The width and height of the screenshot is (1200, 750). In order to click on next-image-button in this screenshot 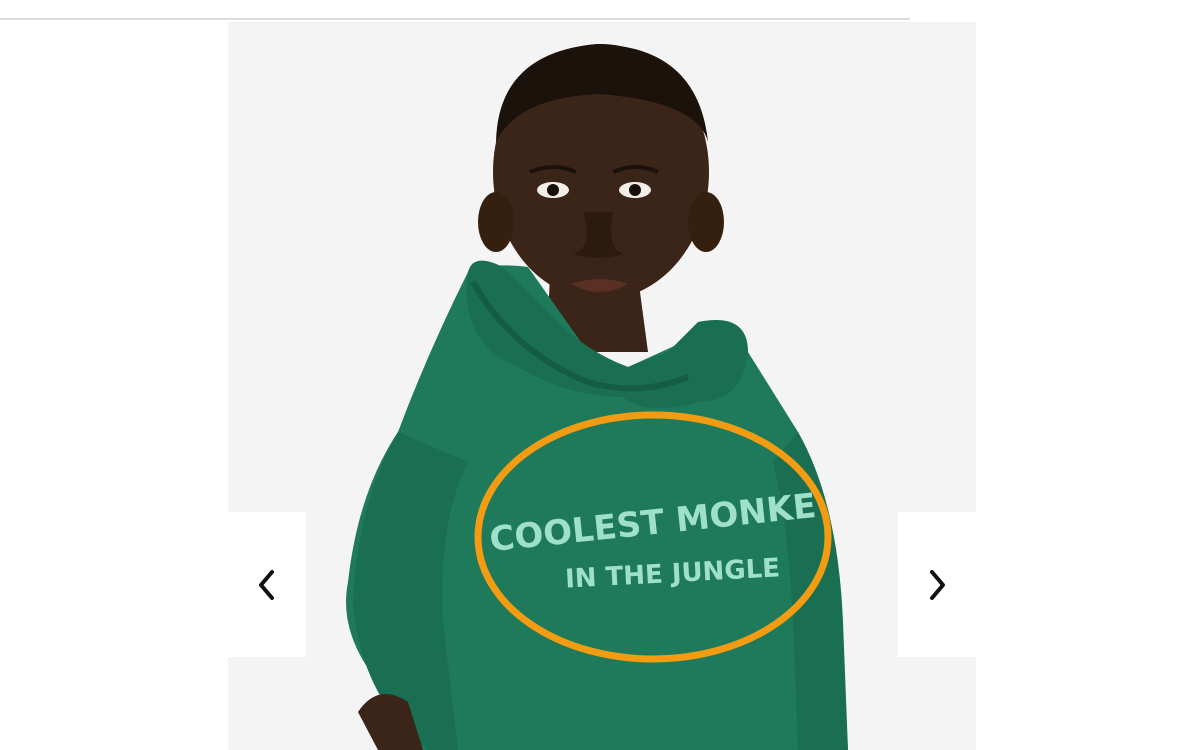, I will do `click(937, 584)`.